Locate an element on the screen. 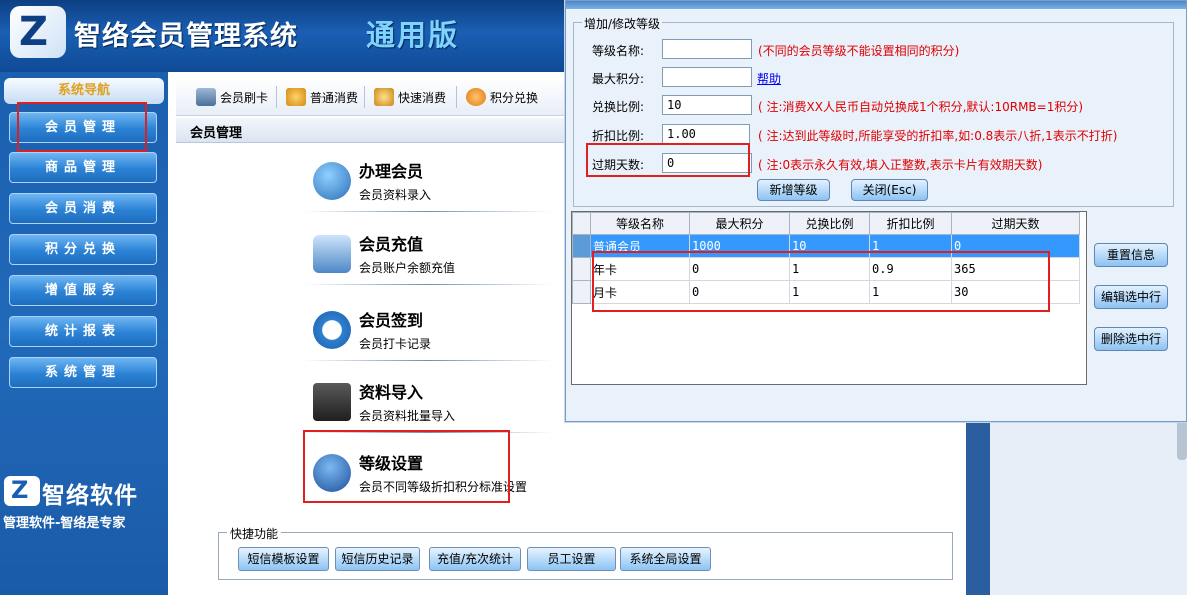  exchange-ratio-note: ( 注:消费XX人民币自动兑换成1个积分,默认:10RMB=1积分) is located at coordinates (921, 107).